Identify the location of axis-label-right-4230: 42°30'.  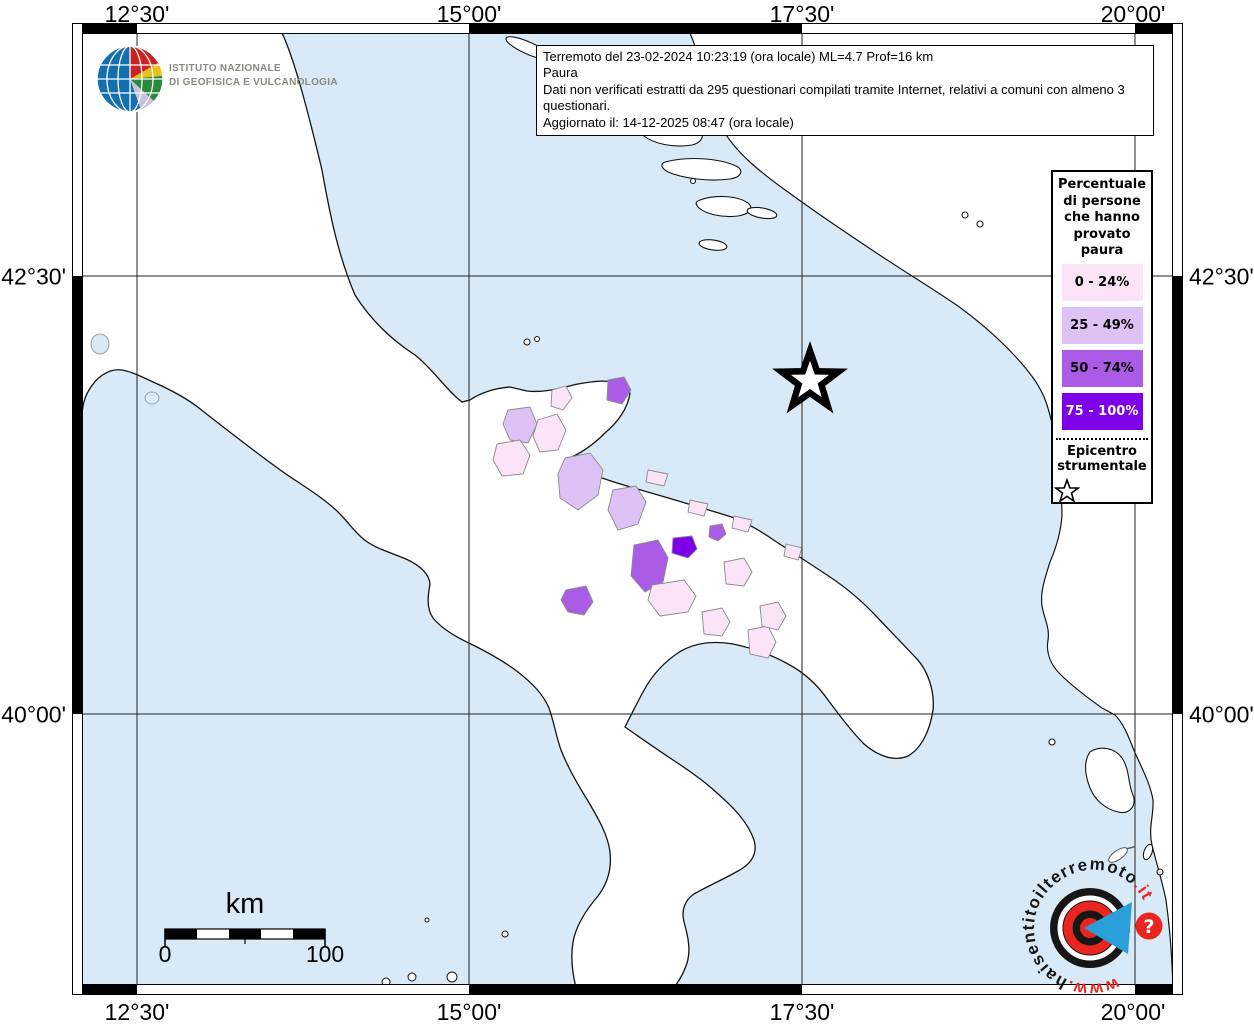
(1221, 276).